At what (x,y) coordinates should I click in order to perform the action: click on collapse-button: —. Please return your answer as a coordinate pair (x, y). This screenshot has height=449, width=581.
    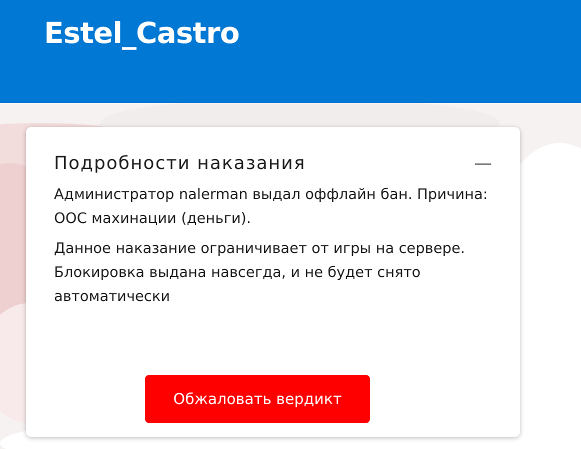
    Looking at the image, I should click on (483, 163).